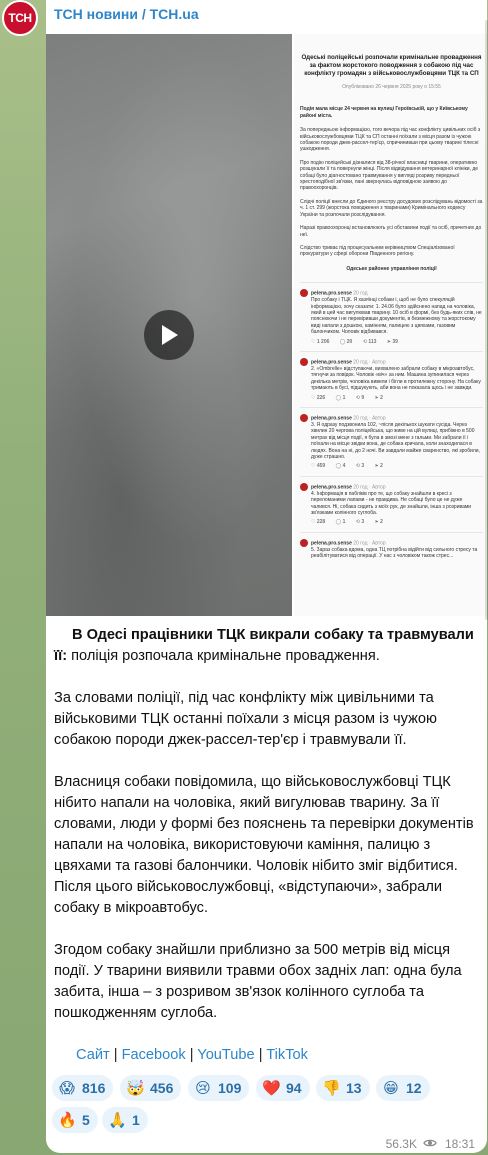 Image resolution: width=488 pixels, height=1155 pixels. What do you see at coordinates (331, 1088) in the screenshot?
I see `thumbs-down-icon: 👎` at bounding box center [331, 1088].